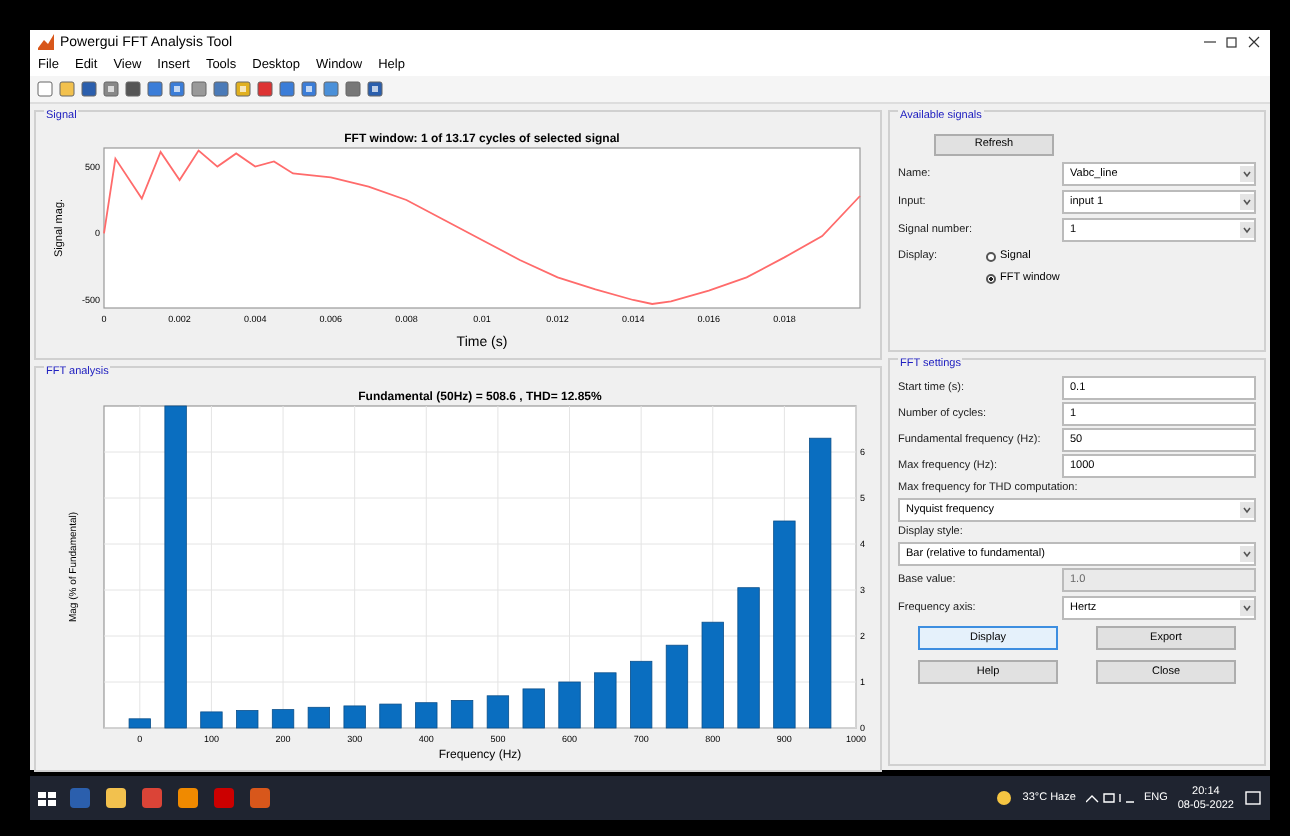 This screenshot has height=836, width=1290. I want to click on start-icon, so click(47, 798).